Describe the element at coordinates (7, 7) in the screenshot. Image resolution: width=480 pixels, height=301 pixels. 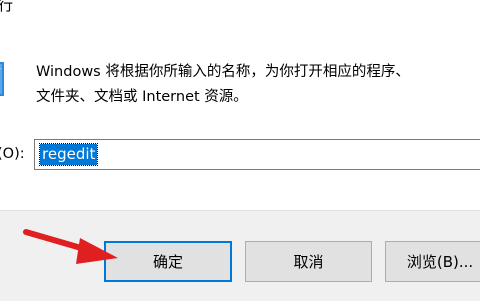
I see `window-title: 行` at that location.